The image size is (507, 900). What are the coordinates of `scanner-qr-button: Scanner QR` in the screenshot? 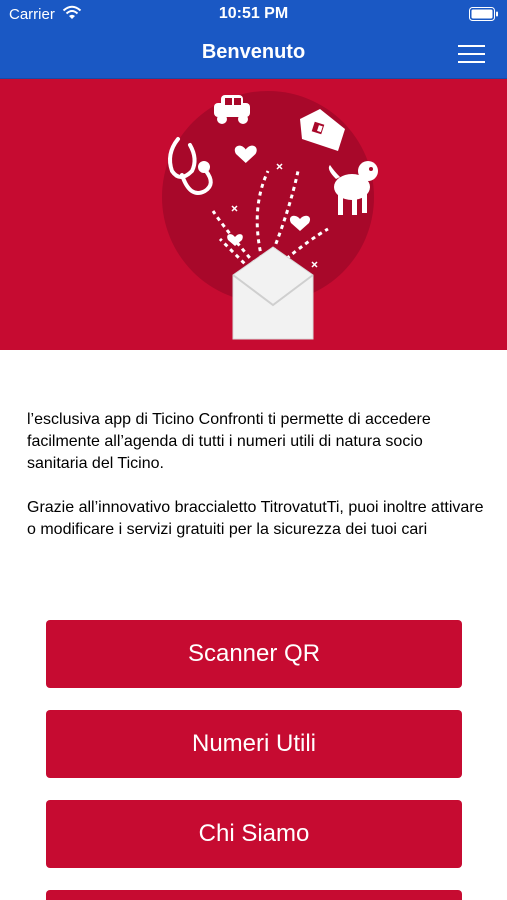 It's located at (254, 654).